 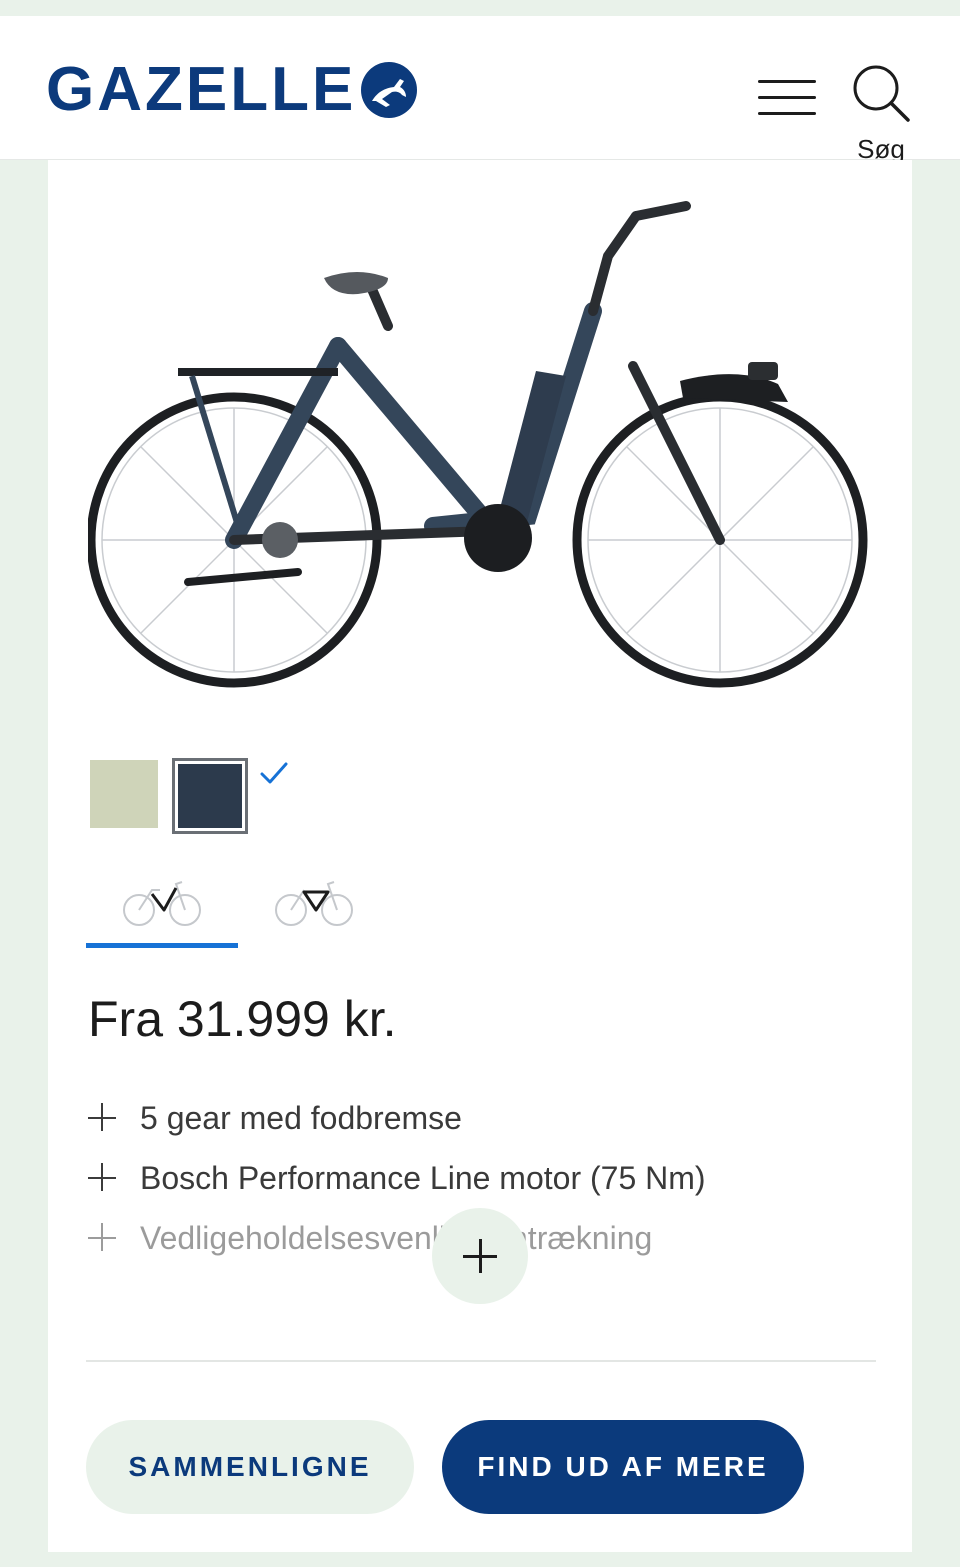 I want to click on checkmark-icon, so click(x=274, y=774).